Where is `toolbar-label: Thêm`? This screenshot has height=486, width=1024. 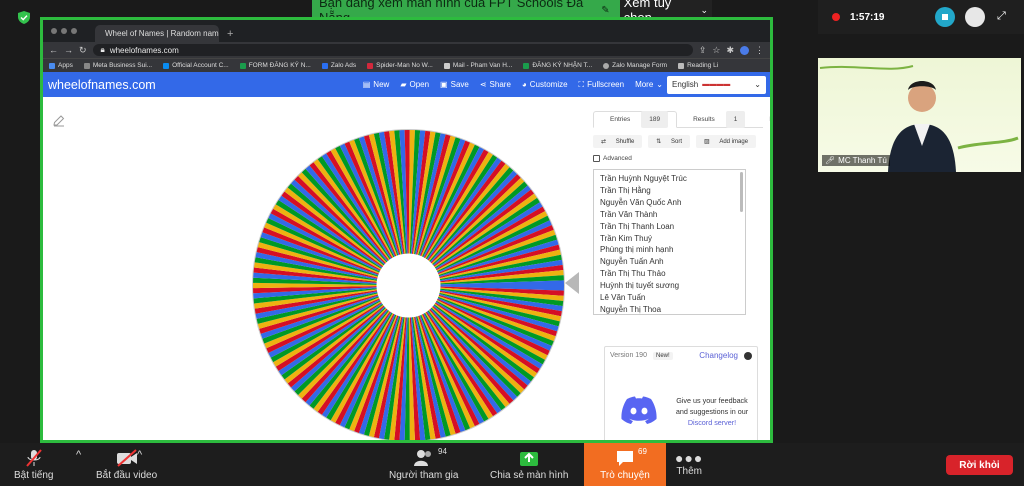
toolbar-label: Thêm is located at coordinates (689, 471).